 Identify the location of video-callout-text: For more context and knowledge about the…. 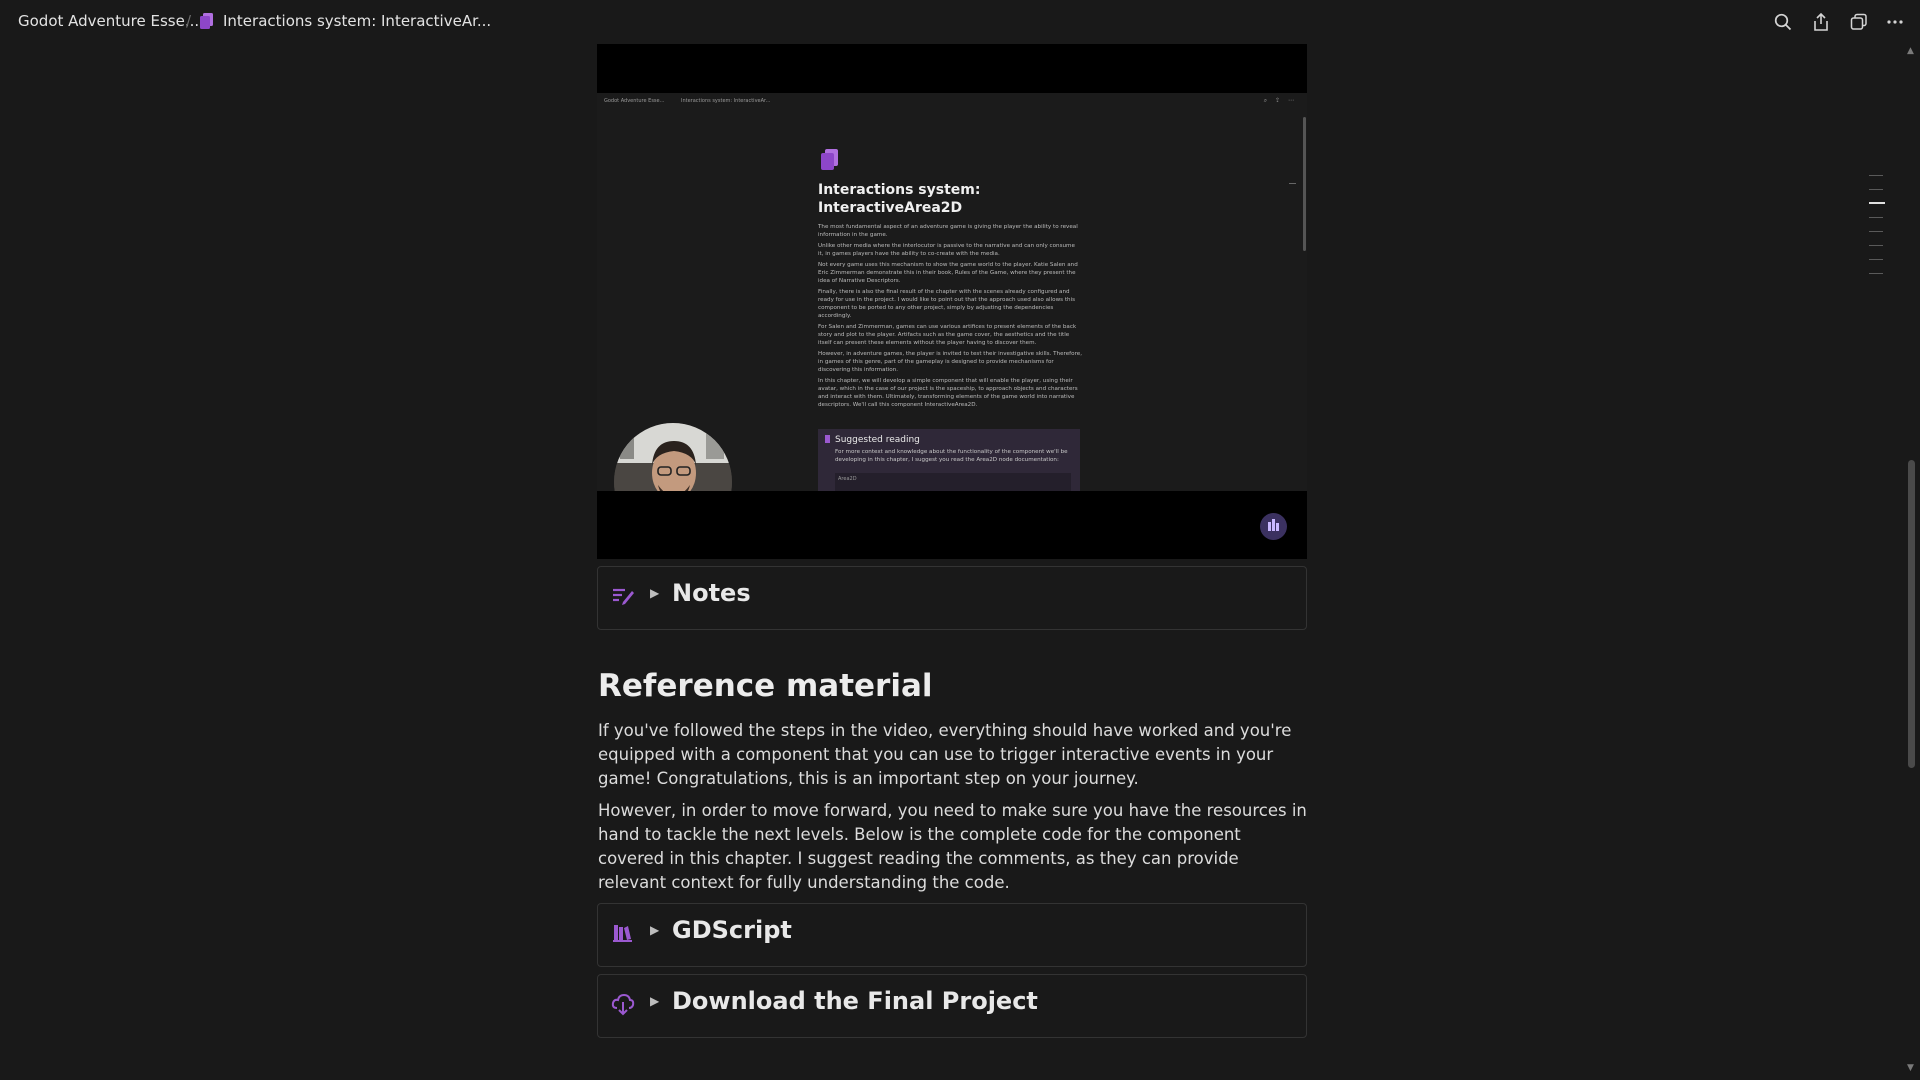
(951, 456).